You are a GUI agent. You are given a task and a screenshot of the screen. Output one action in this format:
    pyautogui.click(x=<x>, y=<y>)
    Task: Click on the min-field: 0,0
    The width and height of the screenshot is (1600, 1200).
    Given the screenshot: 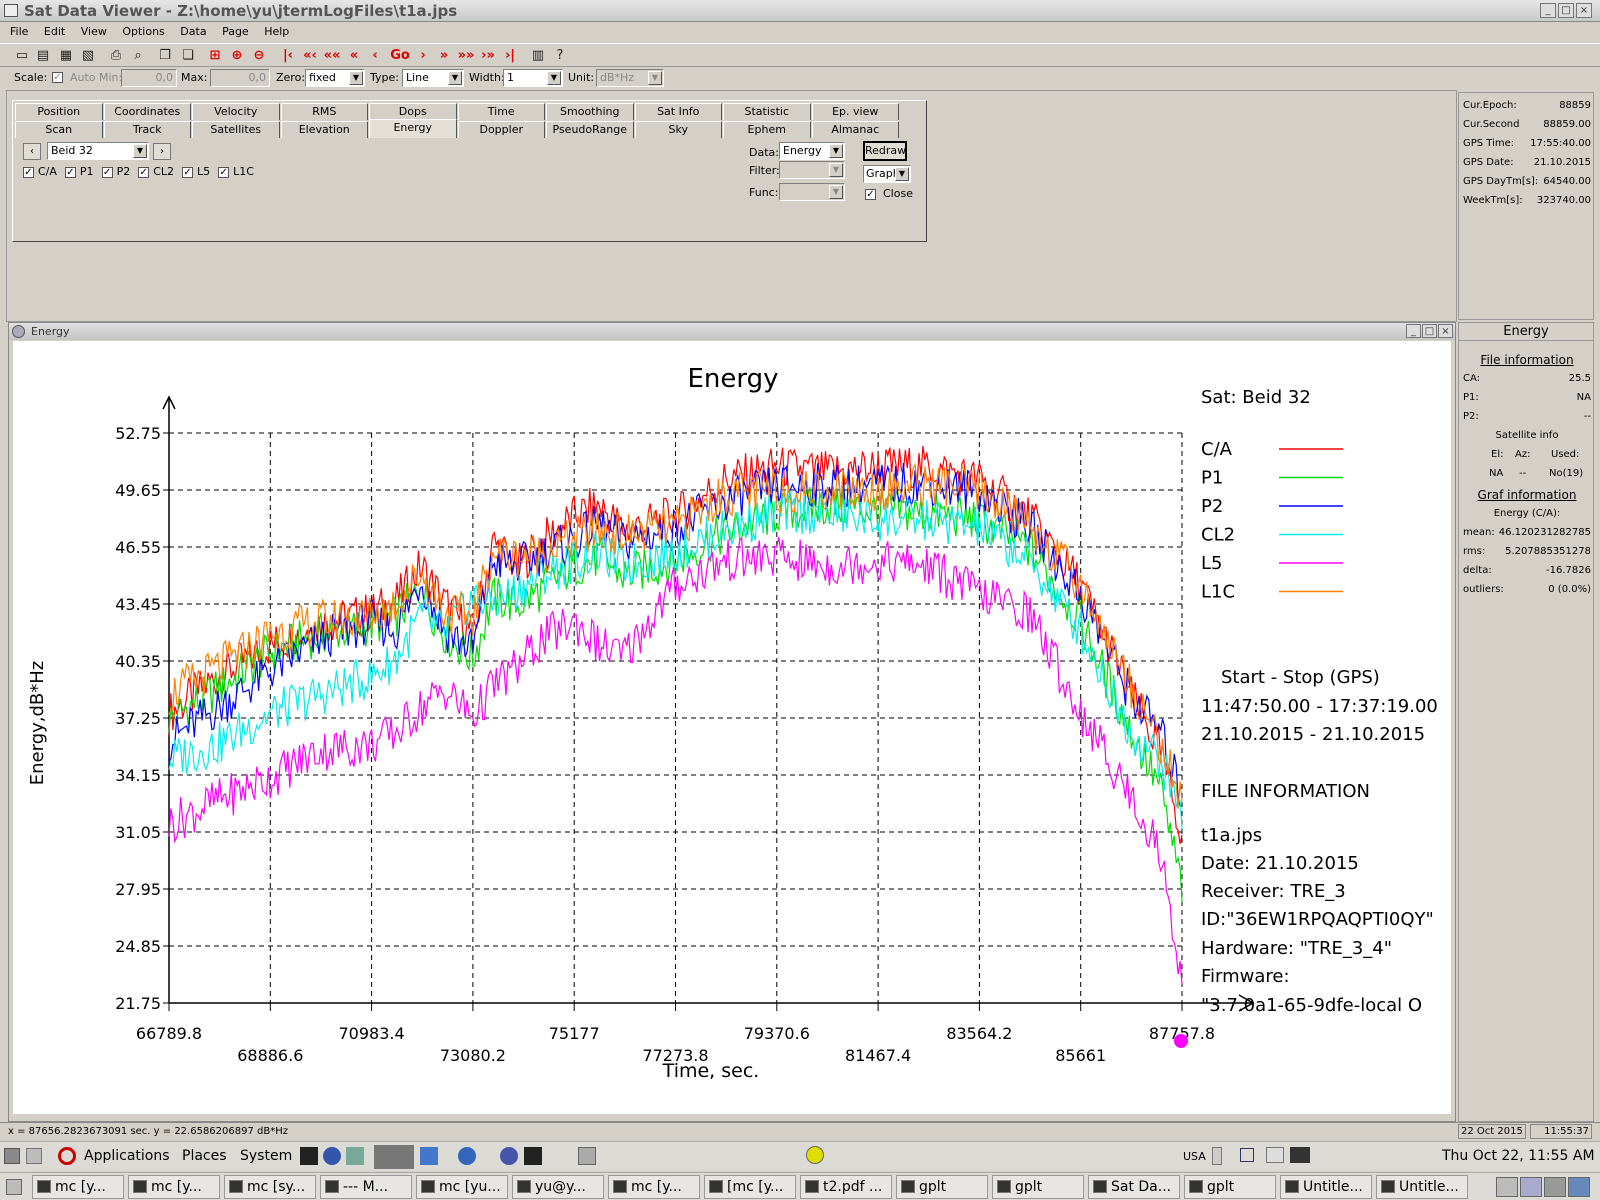 What is the action you would take?
    pyautogui.click(x=149, y=78)
    